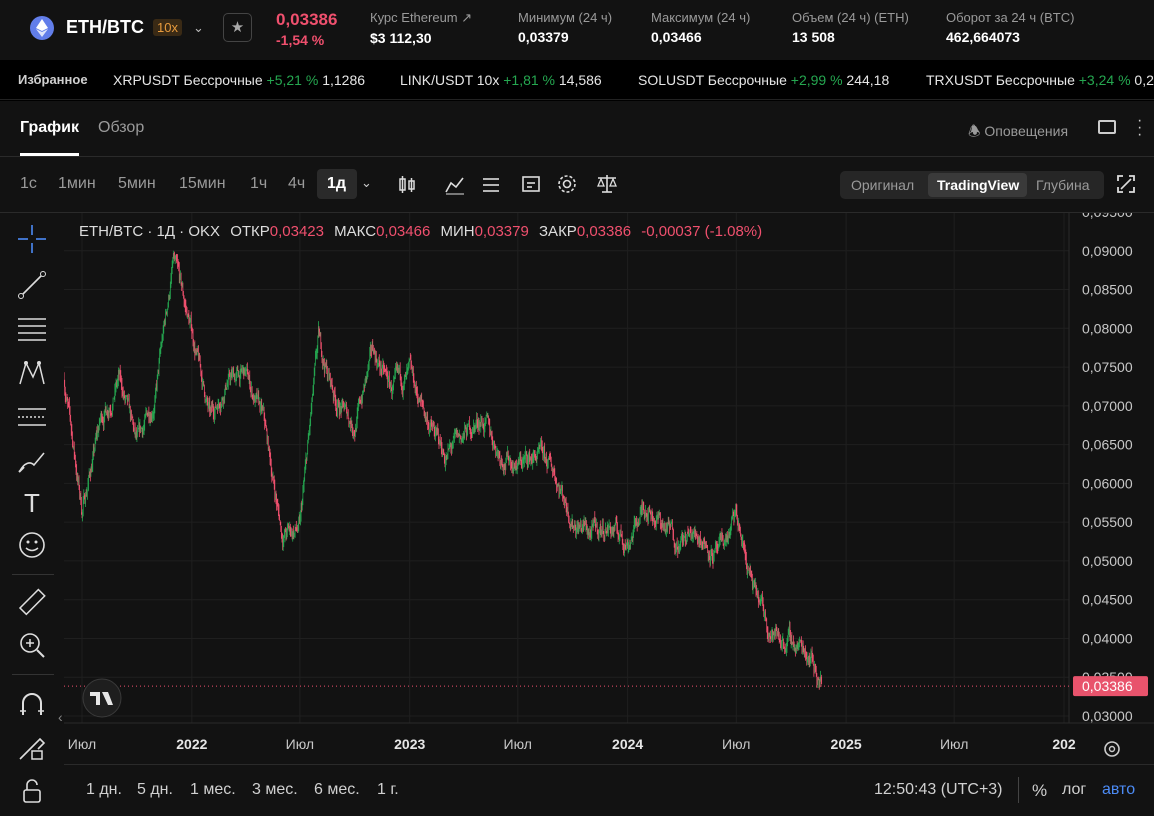 The height and width of the screenshot is (816, 1154). Describe the element at coordinates (105, 27) in the screenshot. I see `pair-name: ETH/BTC` at that location.